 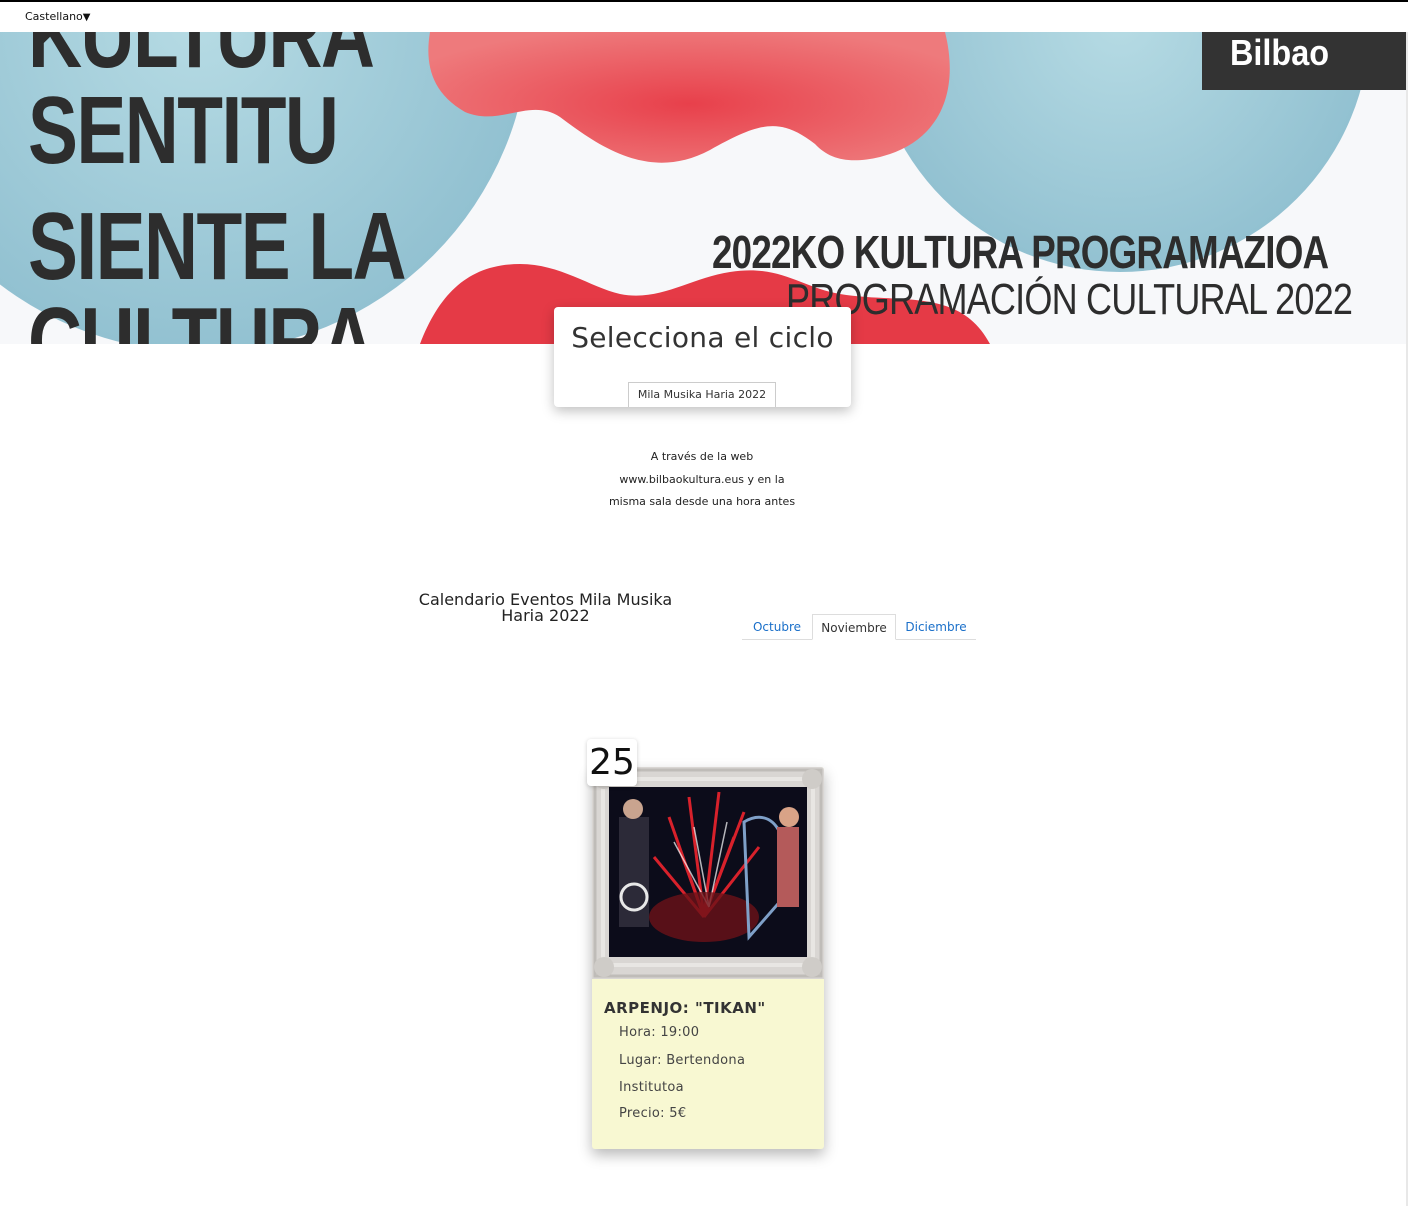 What do you see at coordinates (653, 1113) in the screenshot?
I see `event-price: Precio: 5€` at bounding box center [653, 1113].